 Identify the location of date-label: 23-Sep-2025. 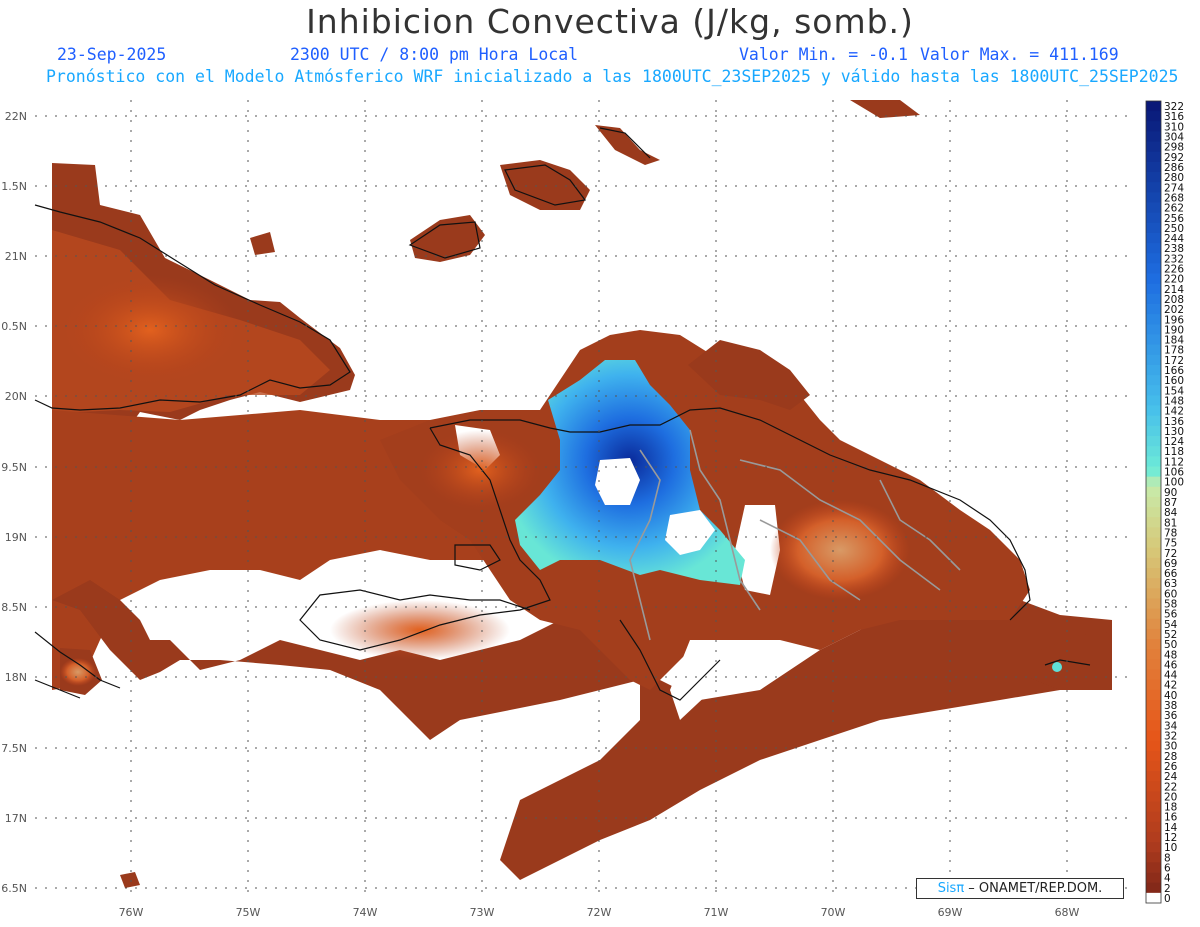
(112, 54).